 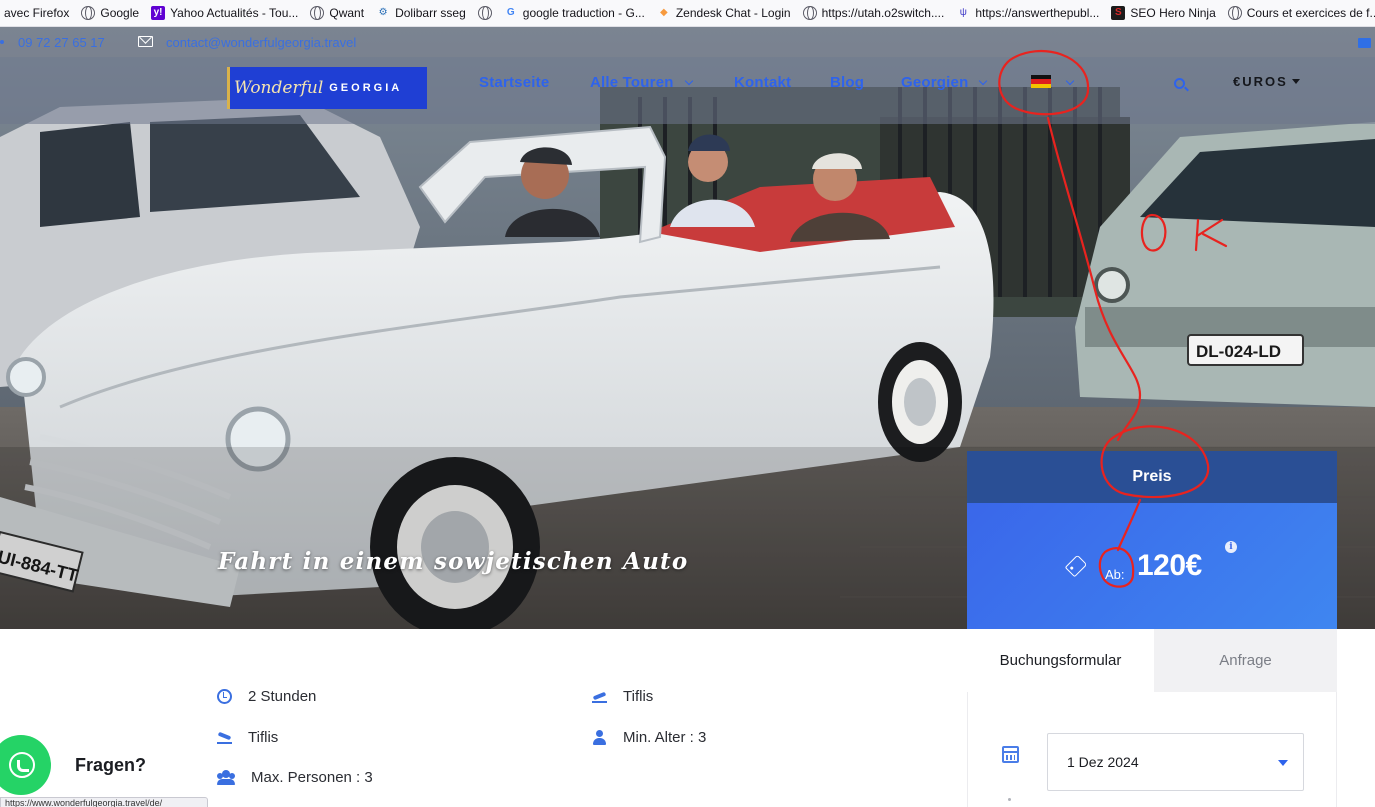 I want to click on detail-max-people: Max. Personen : 3, so click(x=295, y=777).